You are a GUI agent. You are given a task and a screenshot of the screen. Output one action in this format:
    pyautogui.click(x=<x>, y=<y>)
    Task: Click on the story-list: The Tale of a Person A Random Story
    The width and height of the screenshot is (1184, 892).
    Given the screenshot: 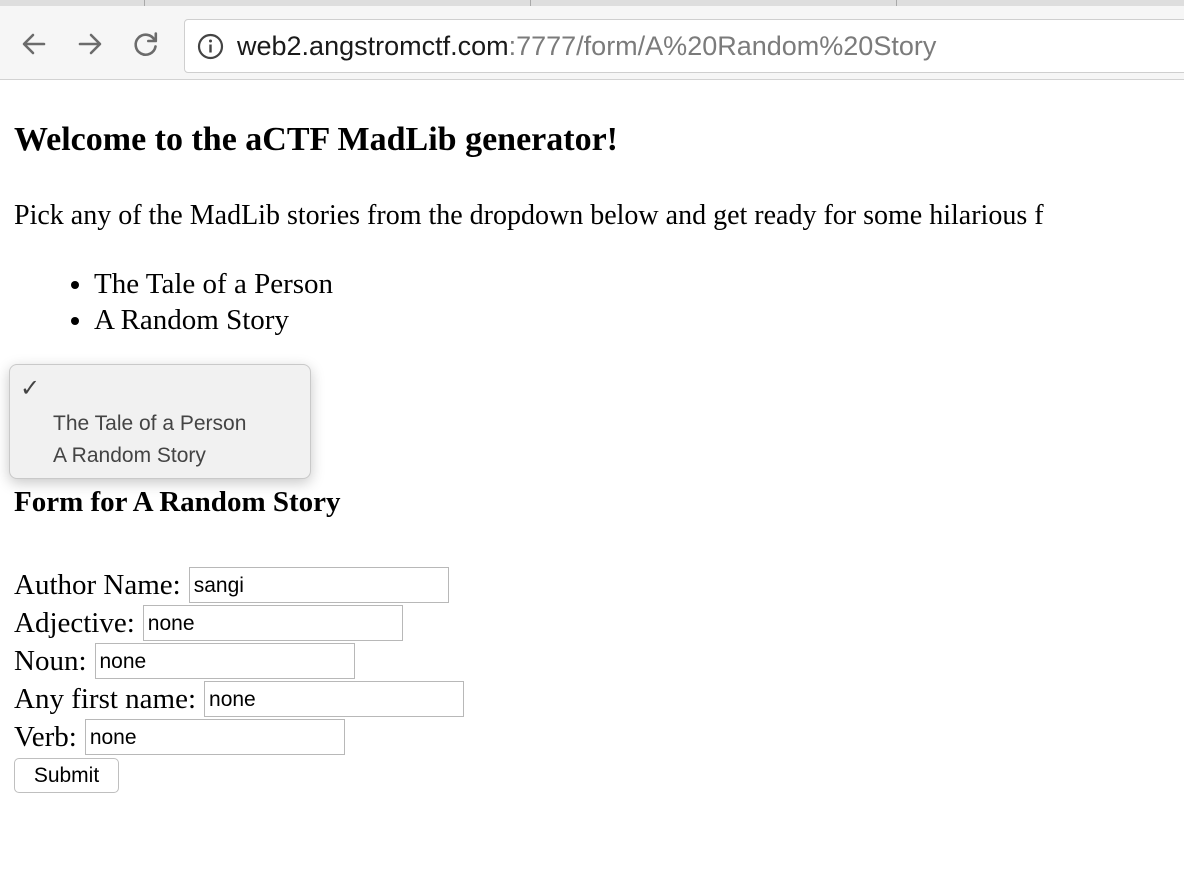 What is the action you would take?
    pyautogui.click(x=173, y=302)
    